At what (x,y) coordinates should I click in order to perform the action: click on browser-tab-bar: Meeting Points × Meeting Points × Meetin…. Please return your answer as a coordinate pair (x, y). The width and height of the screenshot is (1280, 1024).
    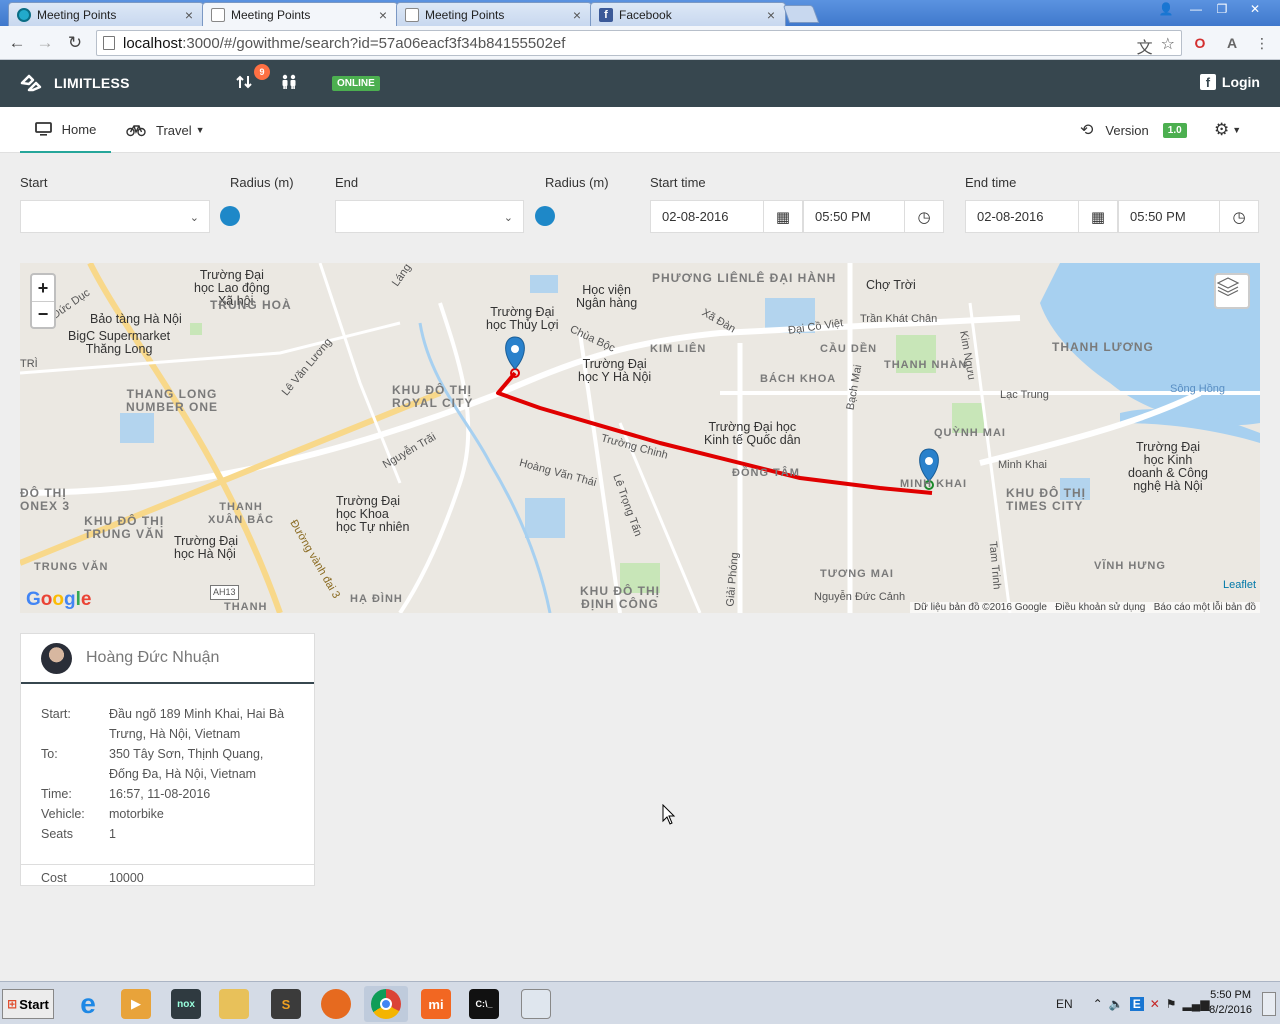
    Looking at the image, I should click on (640, 13).